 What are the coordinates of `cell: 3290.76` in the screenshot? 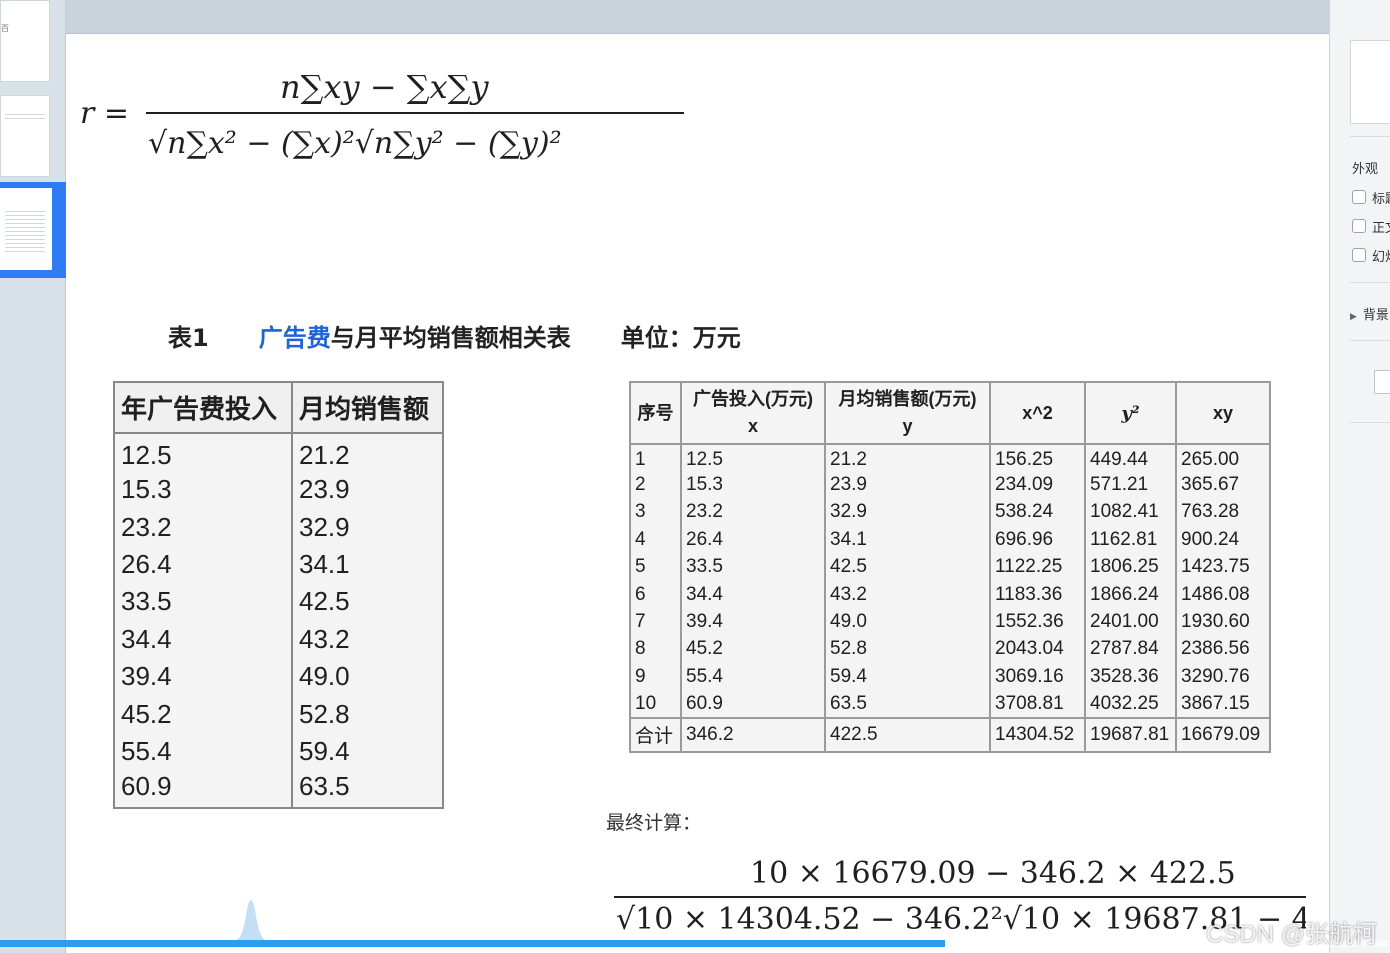 It's located at (1223, 677).